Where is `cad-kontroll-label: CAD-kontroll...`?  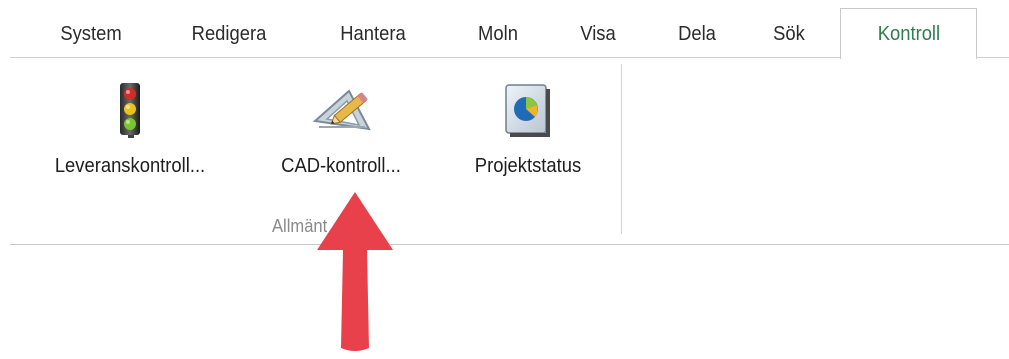 cad-kontroll-label: CAD-kontroll... is located at coordinates (341, 166).